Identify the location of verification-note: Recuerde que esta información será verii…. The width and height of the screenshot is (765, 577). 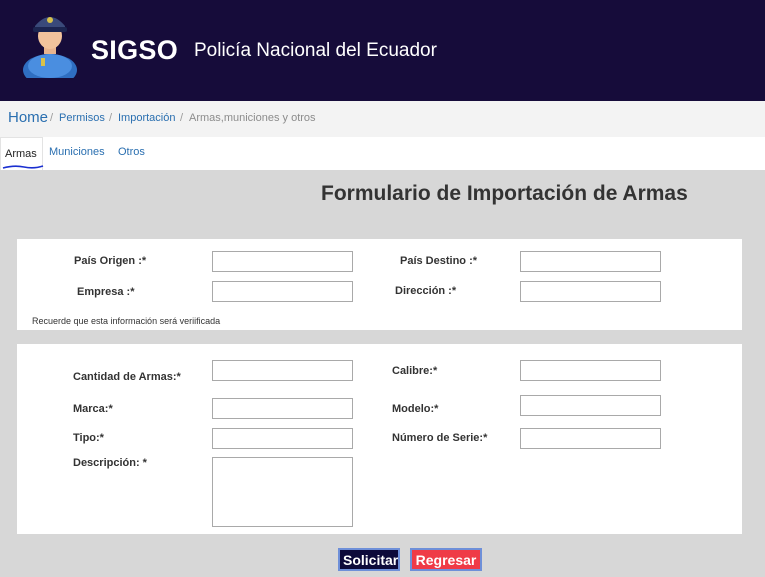
(126, 321).